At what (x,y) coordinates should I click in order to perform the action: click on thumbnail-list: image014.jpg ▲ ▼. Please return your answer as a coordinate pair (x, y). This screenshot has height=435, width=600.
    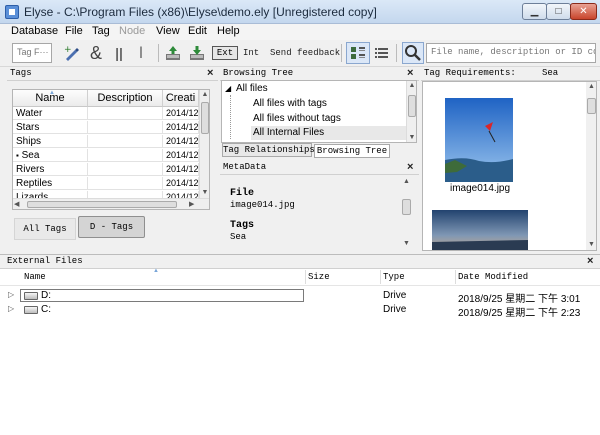
    Looking at the image, I should click on (509, 166).